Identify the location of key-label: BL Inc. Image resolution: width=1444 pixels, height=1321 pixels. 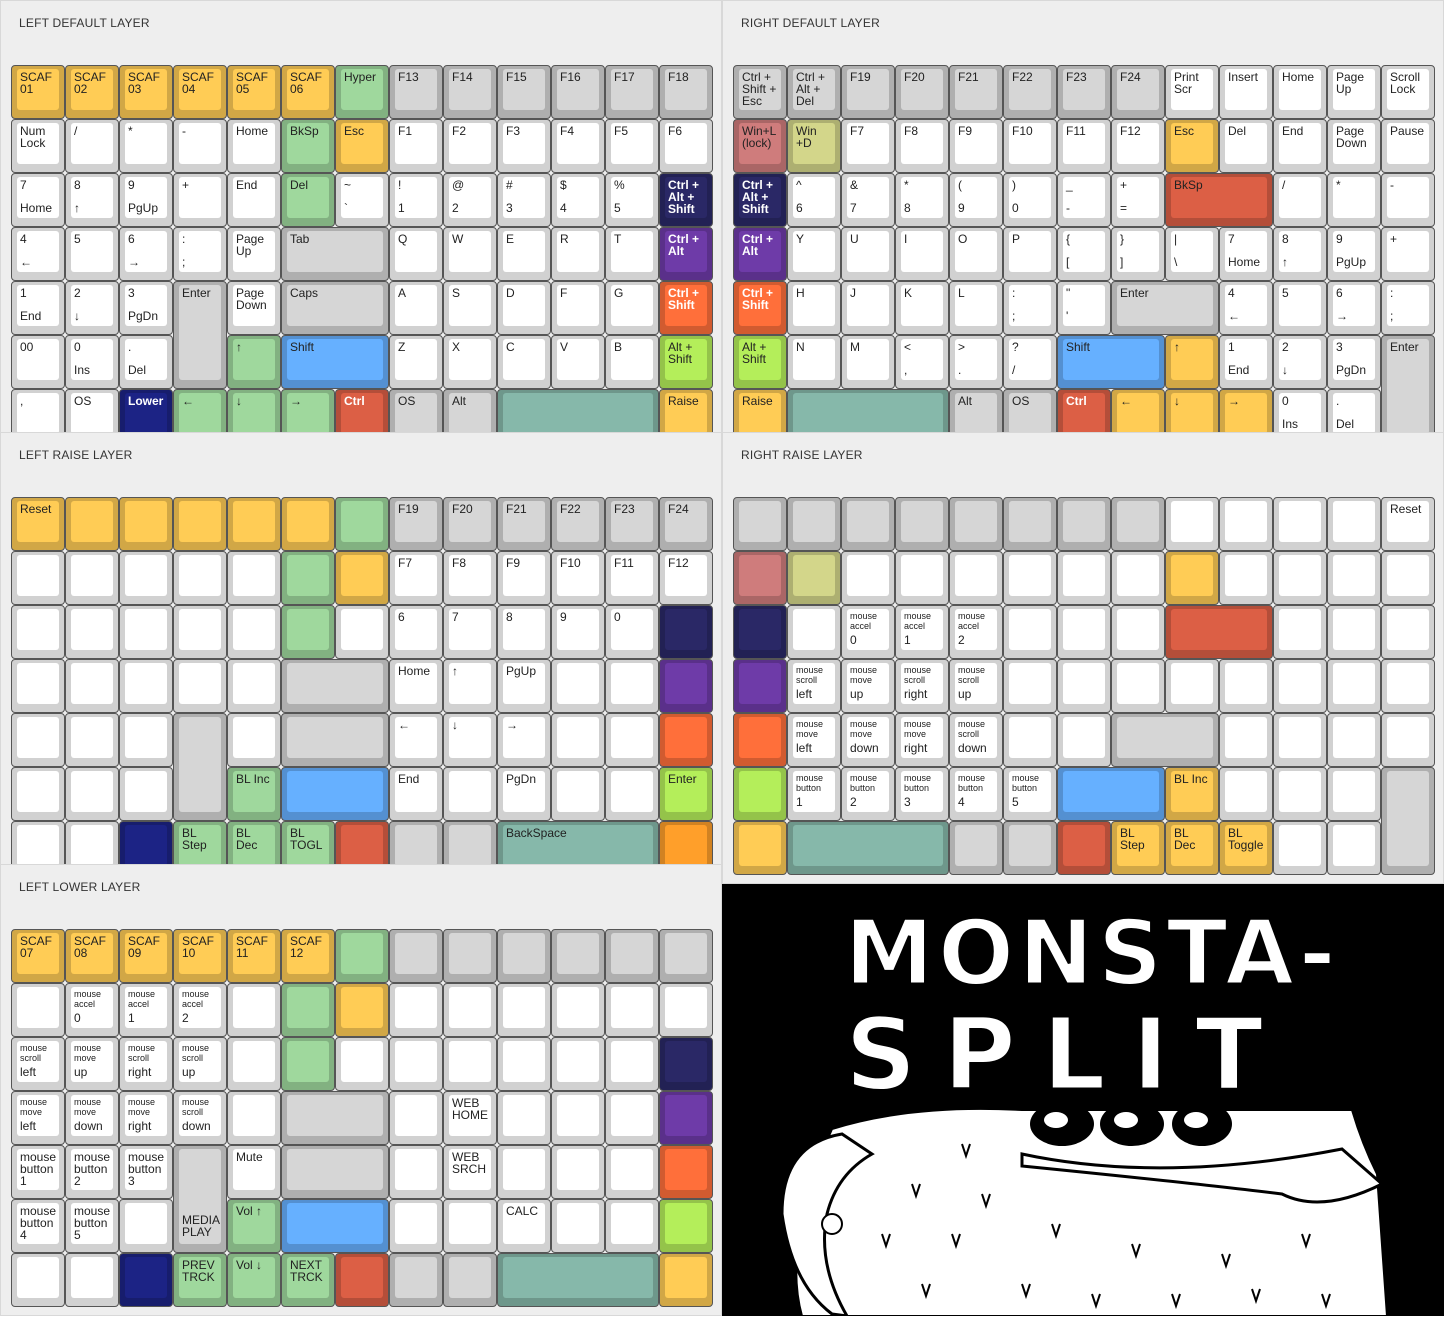
(253, 779).